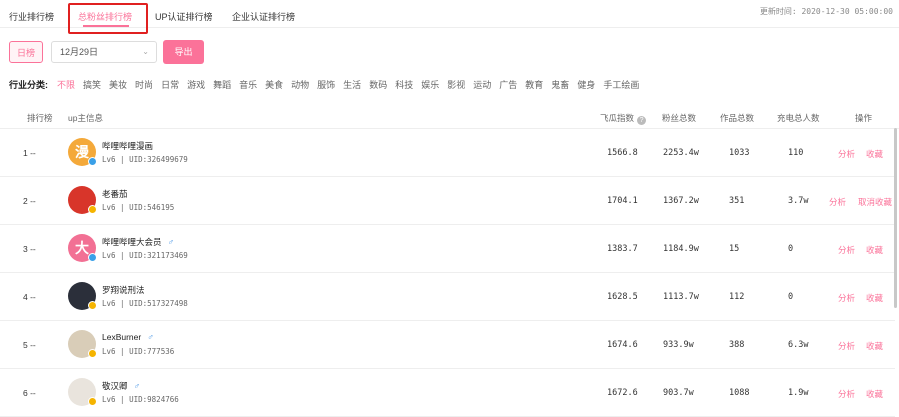 The height and width of the screenshot is (417, 899). I want to click on header-feigua-index: 飞瓜指数?, so click(623, 118).